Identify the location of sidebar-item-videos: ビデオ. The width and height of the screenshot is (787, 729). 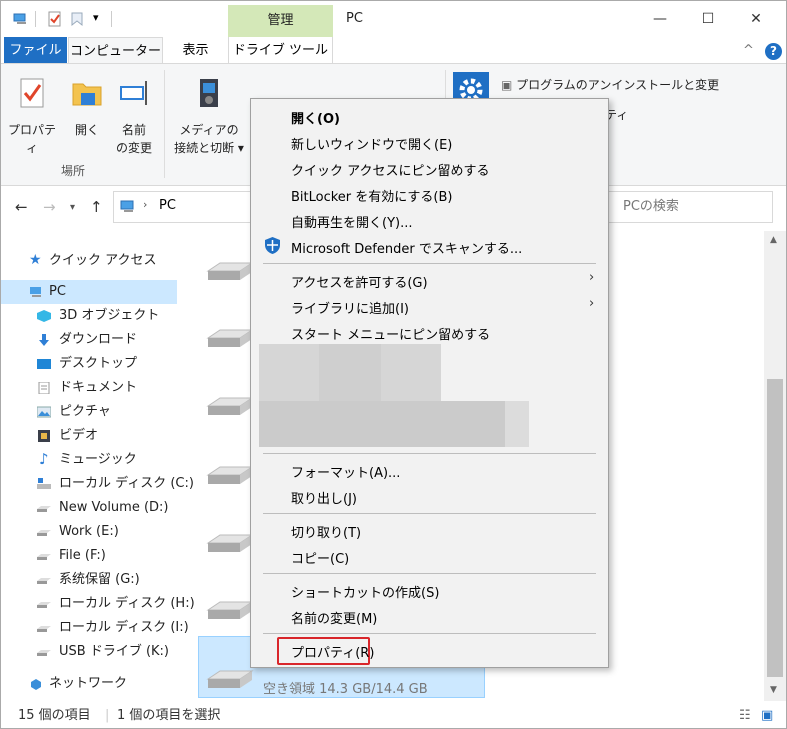
(89, 436).